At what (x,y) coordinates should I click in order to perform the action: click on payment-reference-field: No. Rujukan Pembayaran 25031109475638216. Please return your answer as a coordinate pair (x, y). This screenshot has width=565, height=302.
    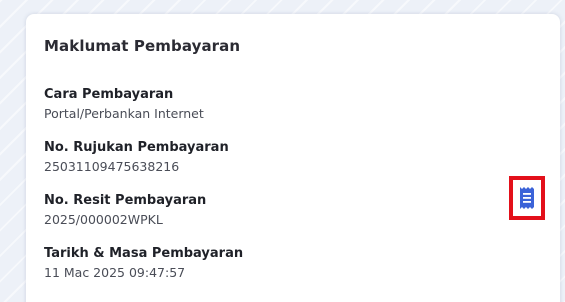
    Looking at the image, I should click on (136, 157).